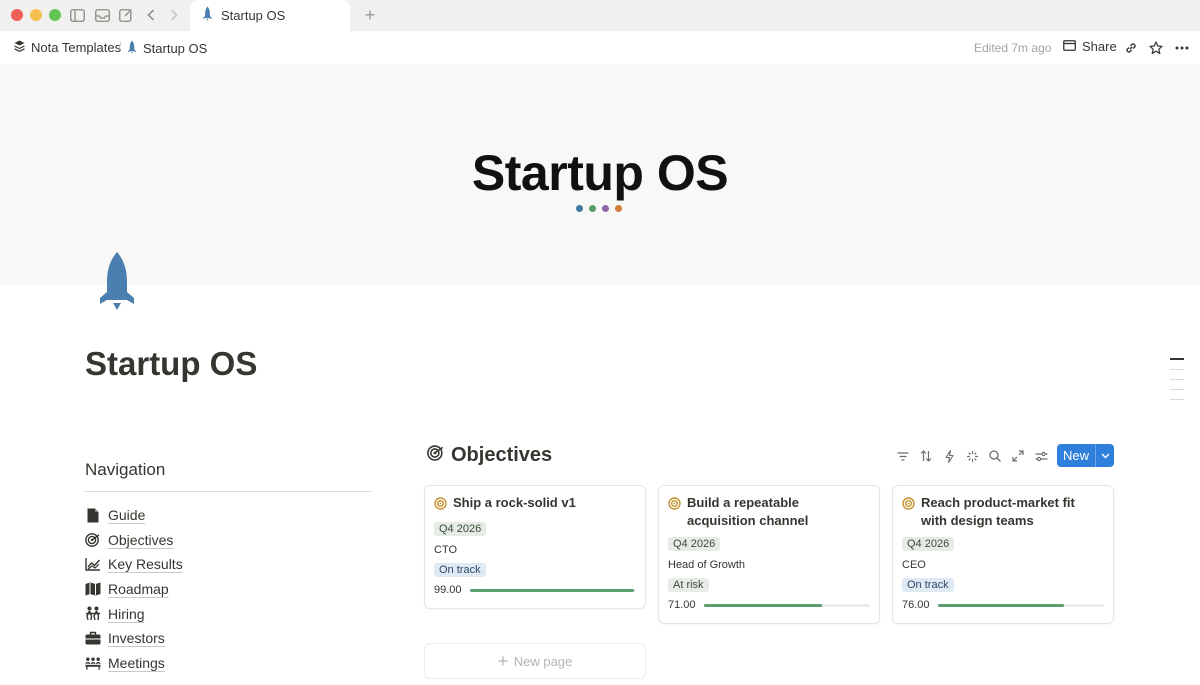 The image size is (1200, 685). What do you see at coordinates (1076, 455) in the screenshot?
I see `new-button-label: New` at bounding box center [1076, 455].